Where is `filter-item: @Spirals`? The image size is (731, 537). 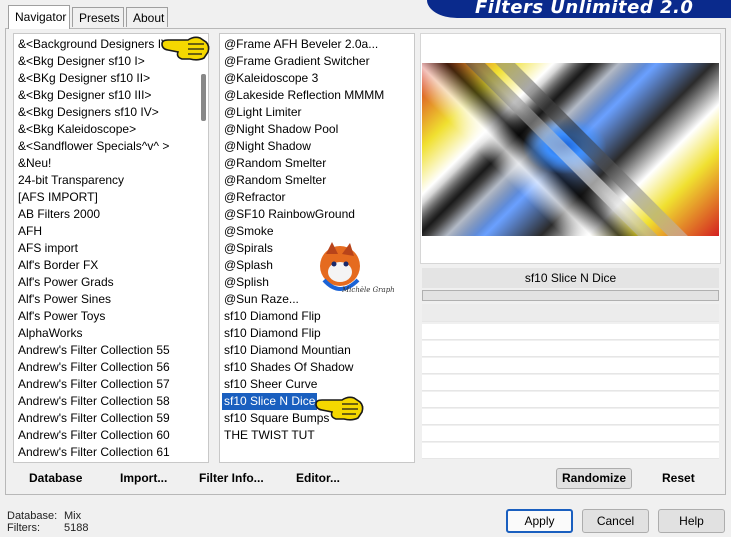 filter-item: @Spirals is located at coordinates (248, 248).